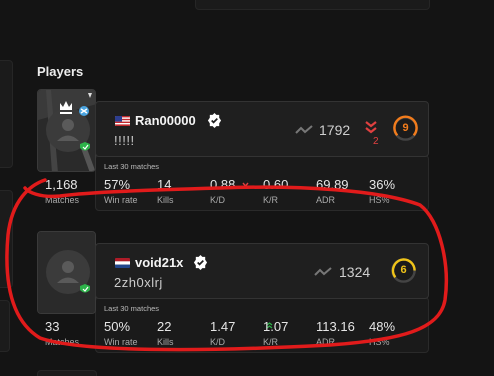 This screenshot has width=494, height=376. What do you see at coordinates (335, 326) in the screenshot?
I see `adr-value: 113.16` at bounding box center [335, 326].